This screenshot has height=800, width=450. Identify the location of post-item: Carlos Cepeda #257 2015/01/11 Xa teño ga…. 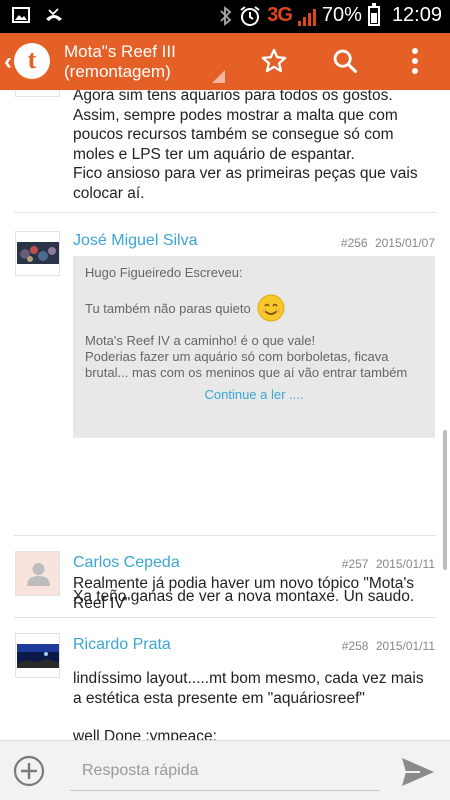
(225, 575).